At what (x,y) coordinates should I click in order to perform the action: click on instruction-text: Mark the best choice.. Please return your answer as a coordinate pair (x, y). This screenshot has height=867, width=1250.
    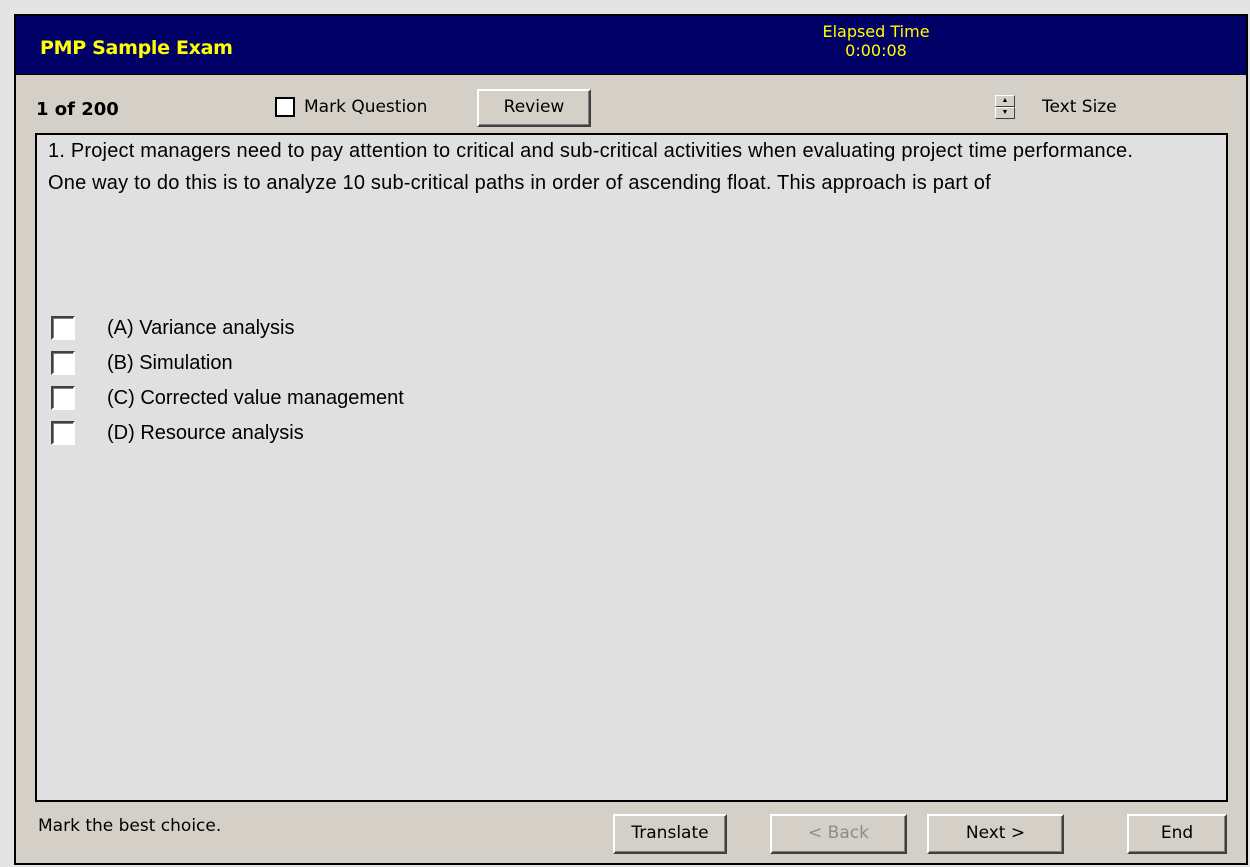
    Looking at the image, I should click on (130, 826).